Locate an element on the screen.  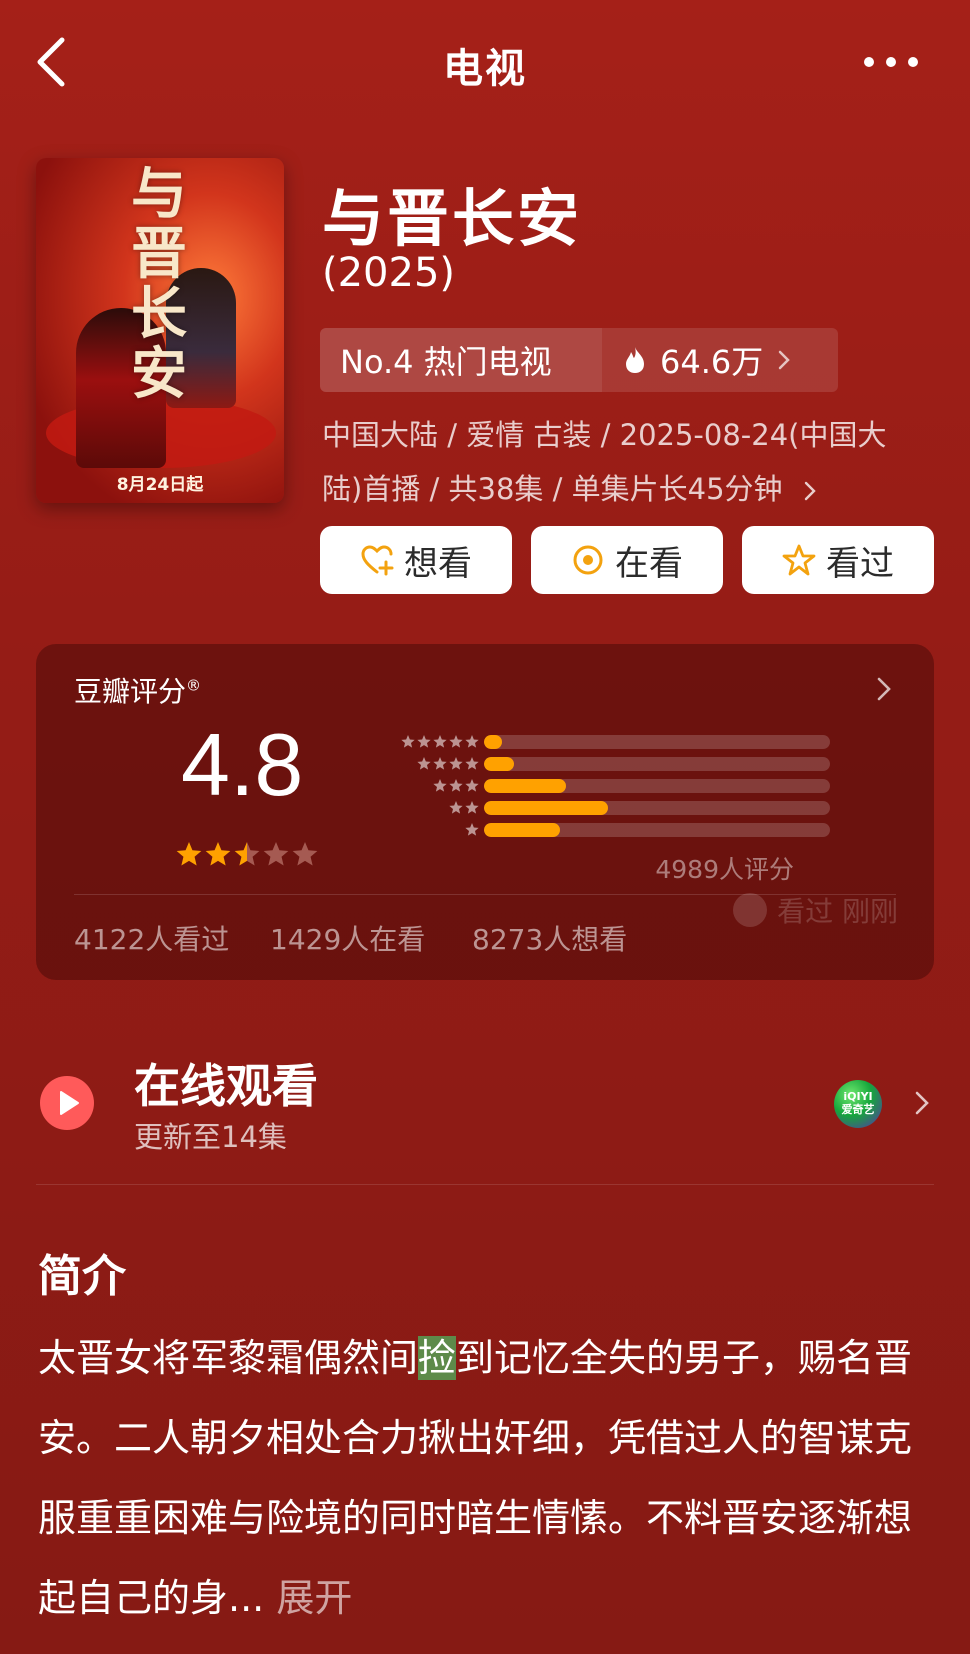
watermark-text: 看过 刚刚 is located at coordinates (837, 911).